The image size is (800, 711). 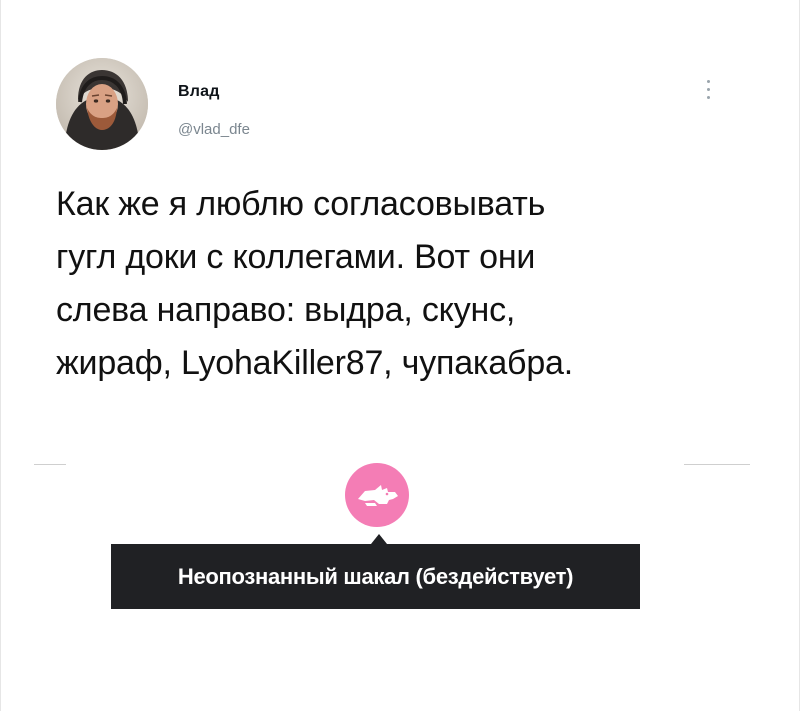 I want to click on author-handle: @vlad_dfe, so click(x=214, y=129).